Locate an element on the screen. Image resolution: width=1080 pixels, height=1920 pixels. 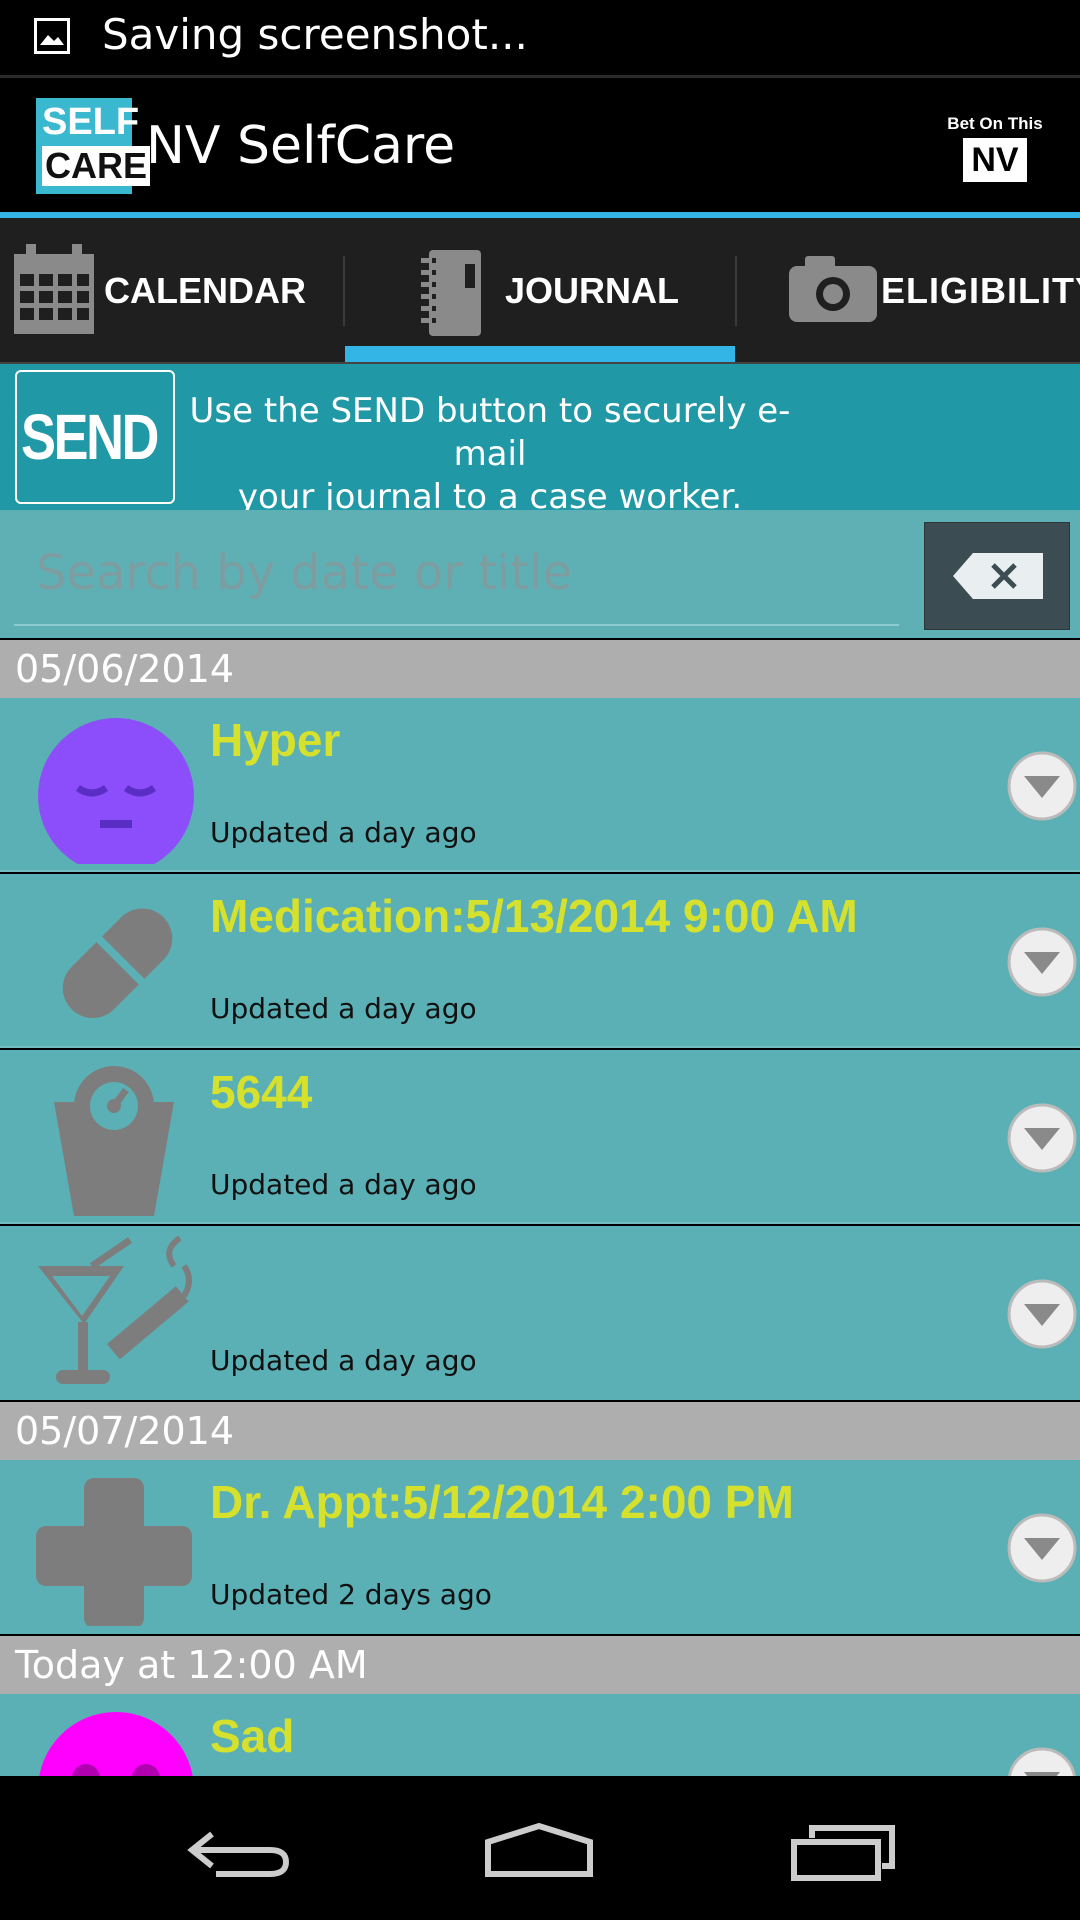
pill-icon is located at coordinates (117, 963).